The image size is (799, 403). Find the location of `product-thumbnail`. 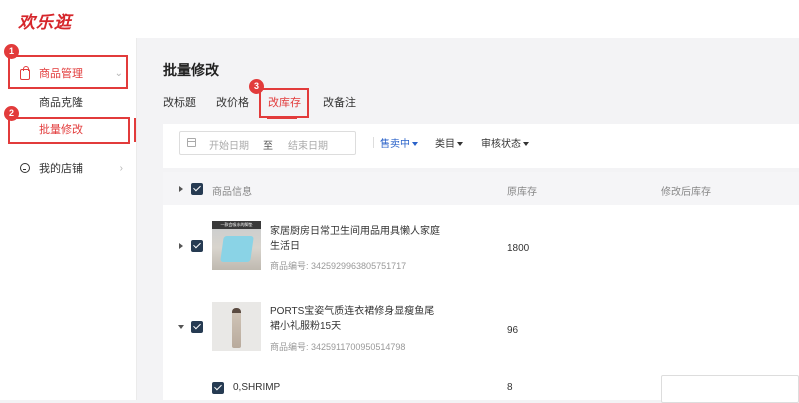

product-thumbnail is located at coordinates (236, 326).